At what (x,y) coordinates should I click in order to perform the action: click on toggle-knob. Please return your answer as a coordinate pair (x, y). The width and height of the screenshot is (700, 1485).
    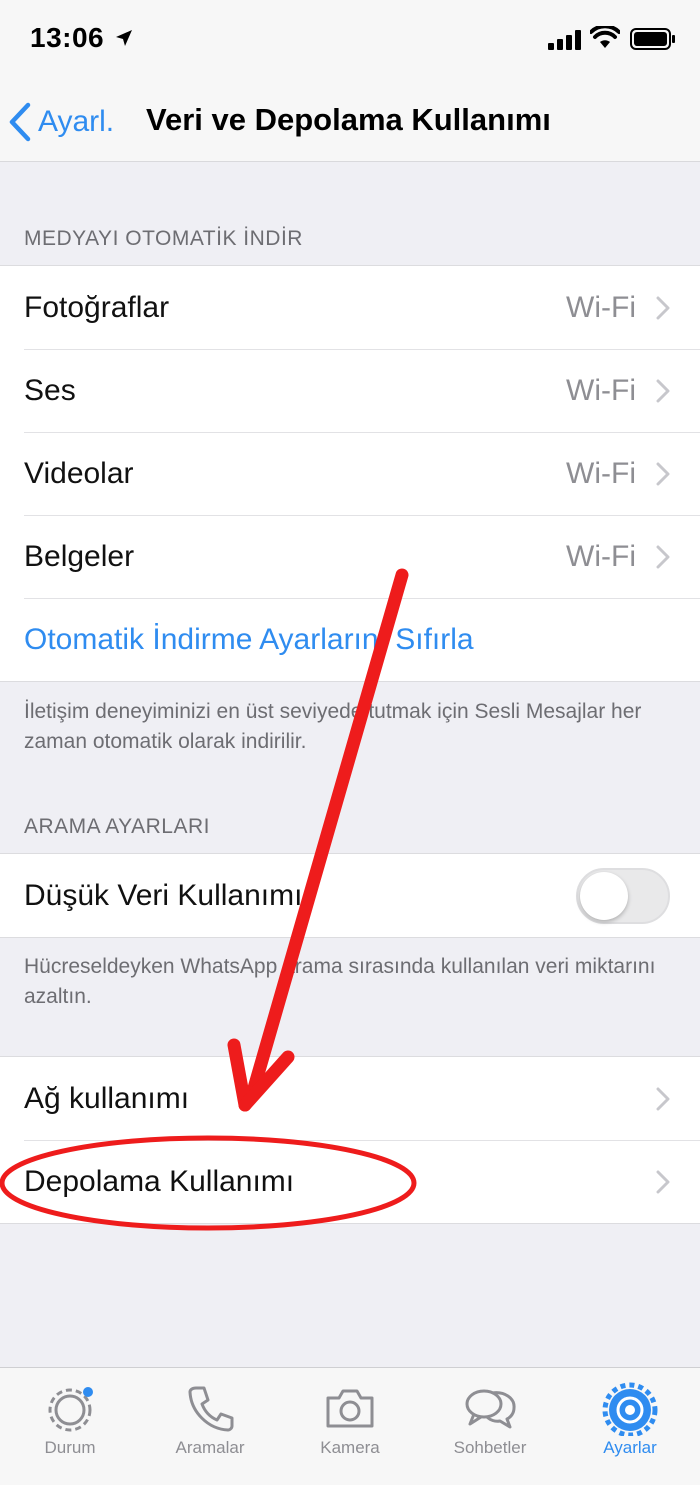
    Looking at the image, I should click on (604, 895).